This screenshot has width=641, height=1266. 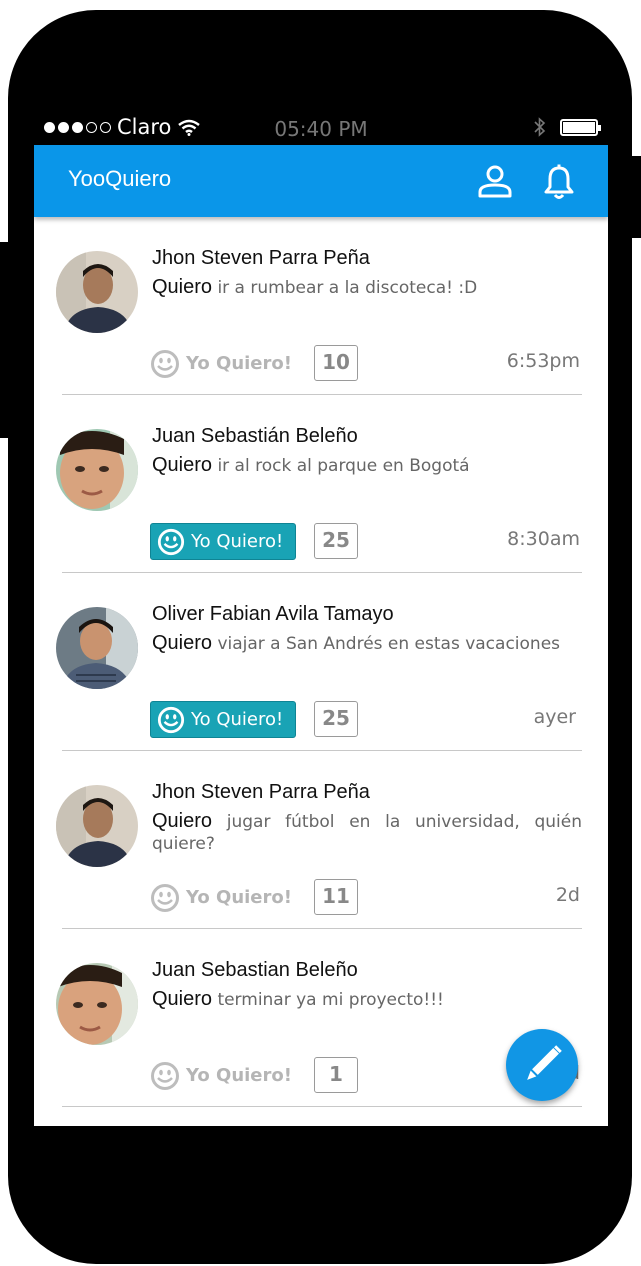 I want to click on post-text: Quiero ir al rock al parque en Bogotá, so click(x=367, y=465).